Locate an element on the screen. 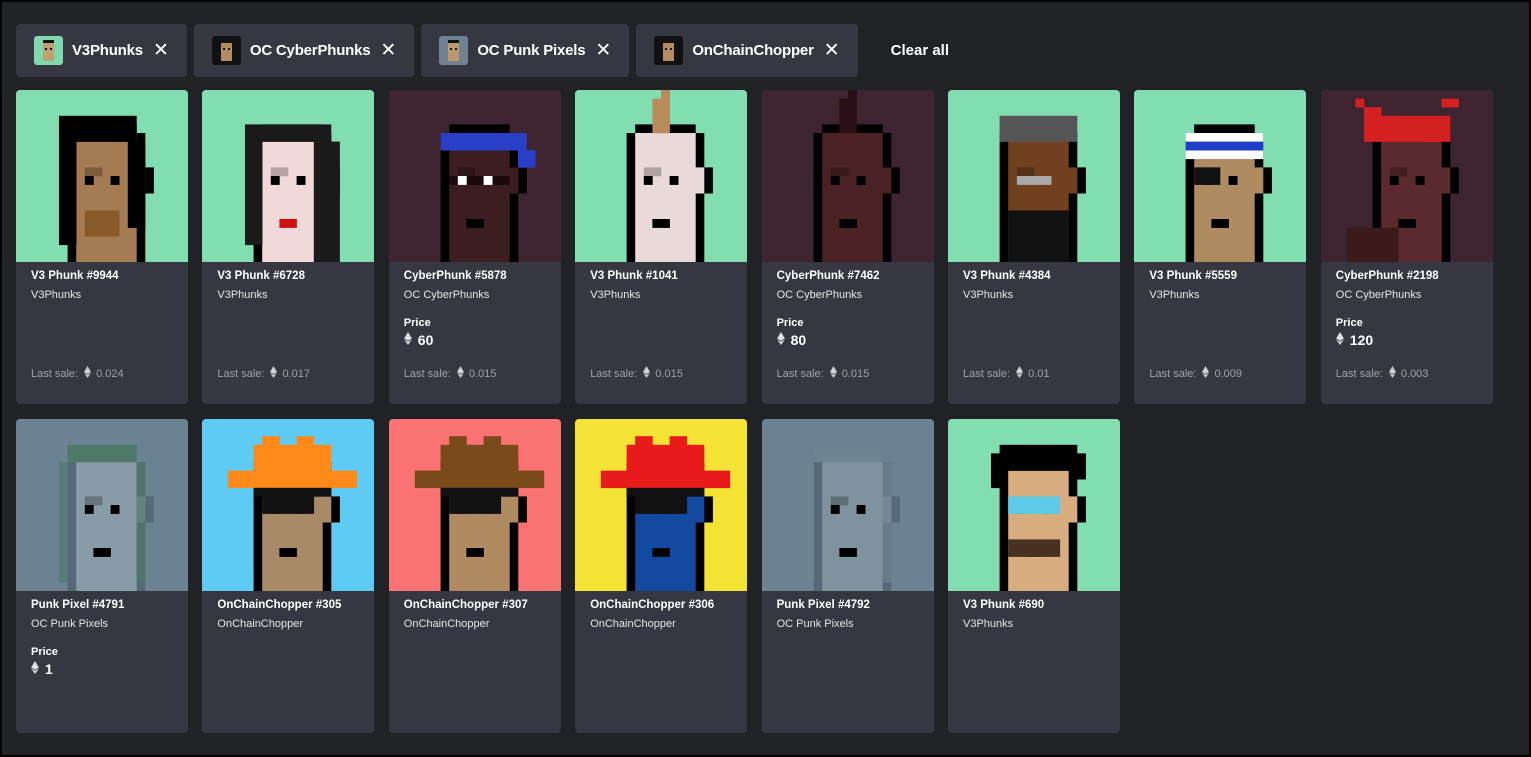 This screenshot has height=757, width=1531. nft-card: OnChainChopper #305 OnChainChopper is located at coordinates (288, 576).